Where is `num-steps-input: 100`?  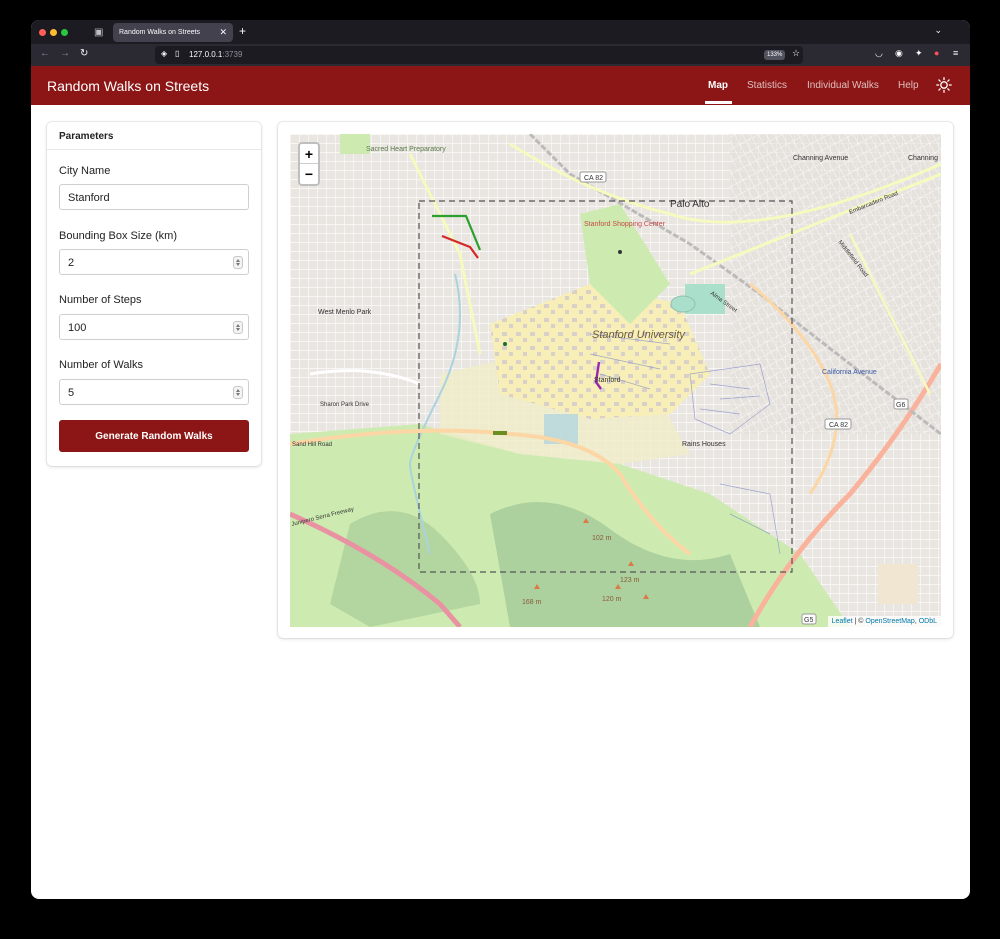 num-steps-input: 100 is located at coordinates (154, 327).